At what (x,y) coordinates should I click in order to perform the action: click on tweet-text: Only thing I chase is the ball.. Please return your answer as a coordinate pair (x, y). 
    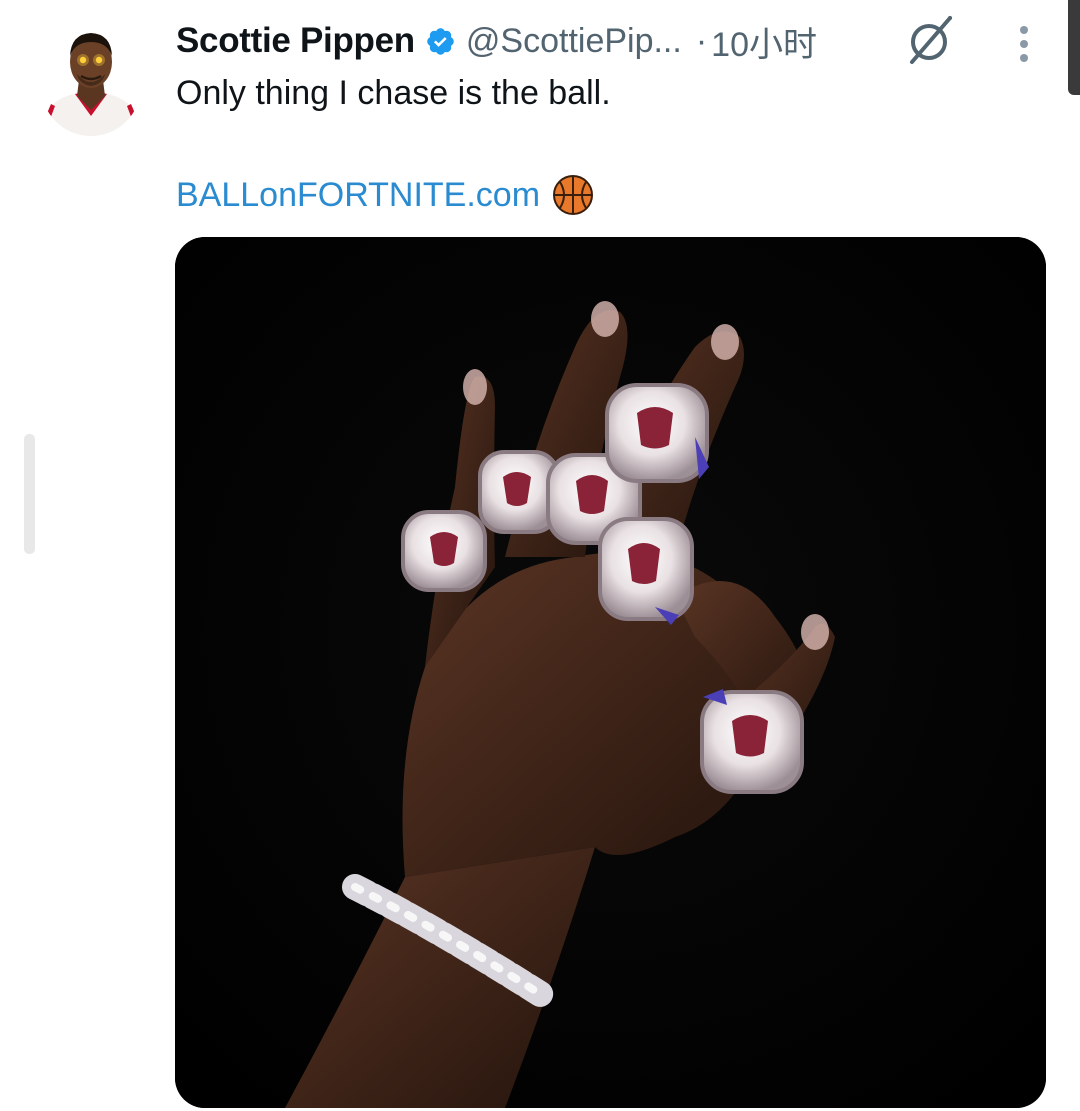
    Looking at the image, I should click on (393, 93).